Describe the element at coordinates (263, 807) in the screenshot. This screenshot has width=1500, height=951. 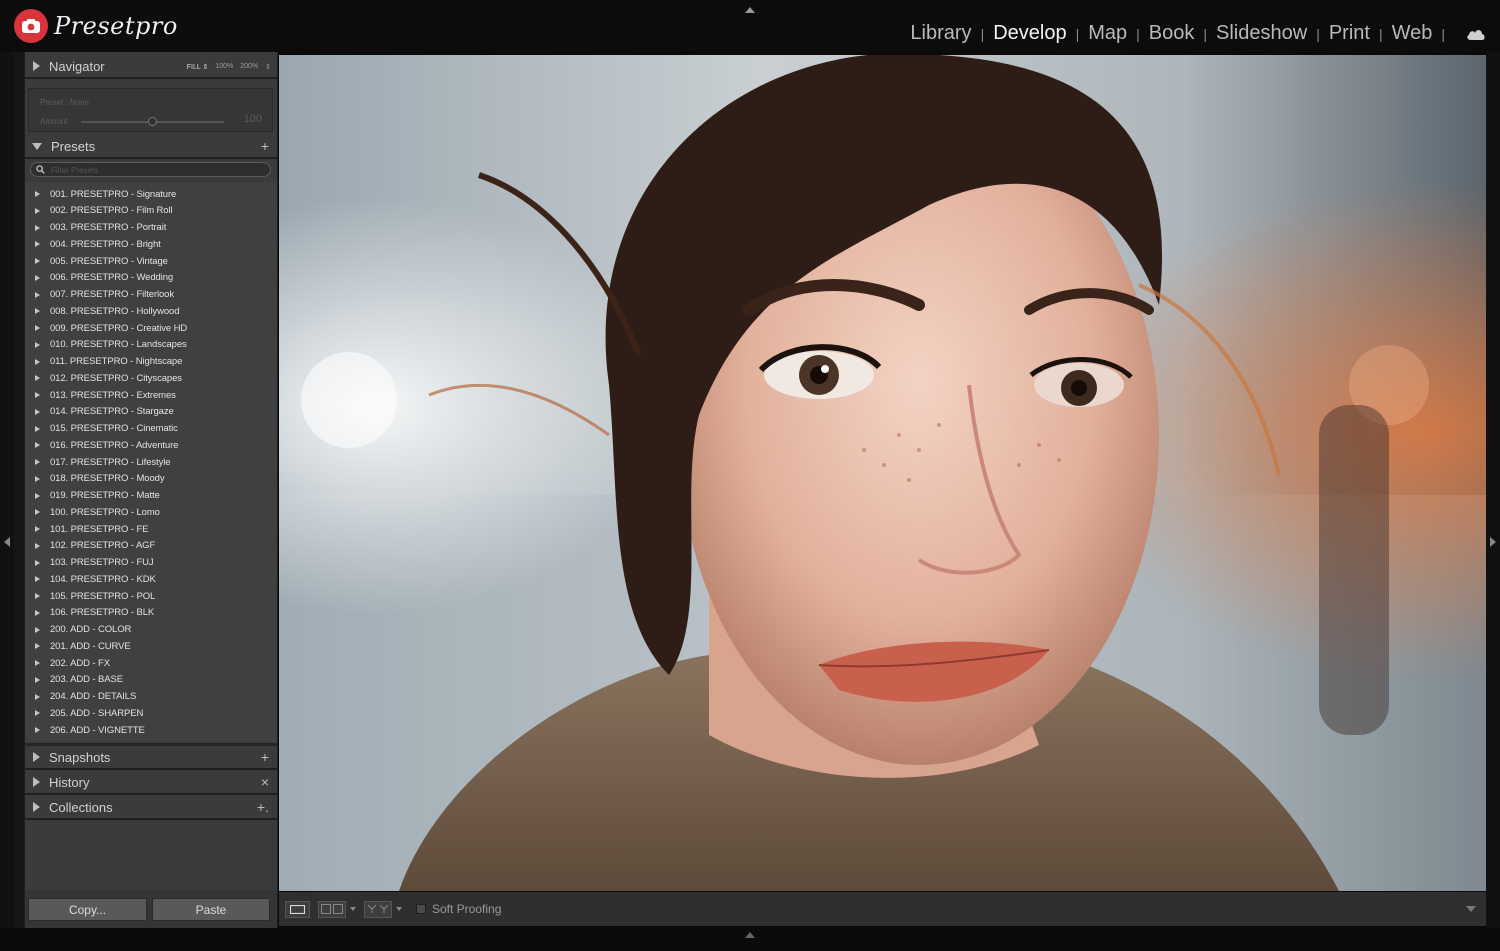
I see `add-collection-button: +.` at that location.